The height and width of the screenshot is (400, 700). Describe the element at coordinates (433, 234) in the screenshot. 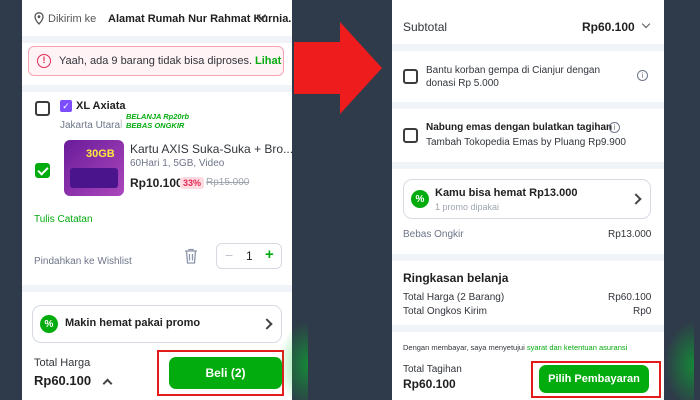

I see `free-shipping-label: Bebas Ongkir` at that location.